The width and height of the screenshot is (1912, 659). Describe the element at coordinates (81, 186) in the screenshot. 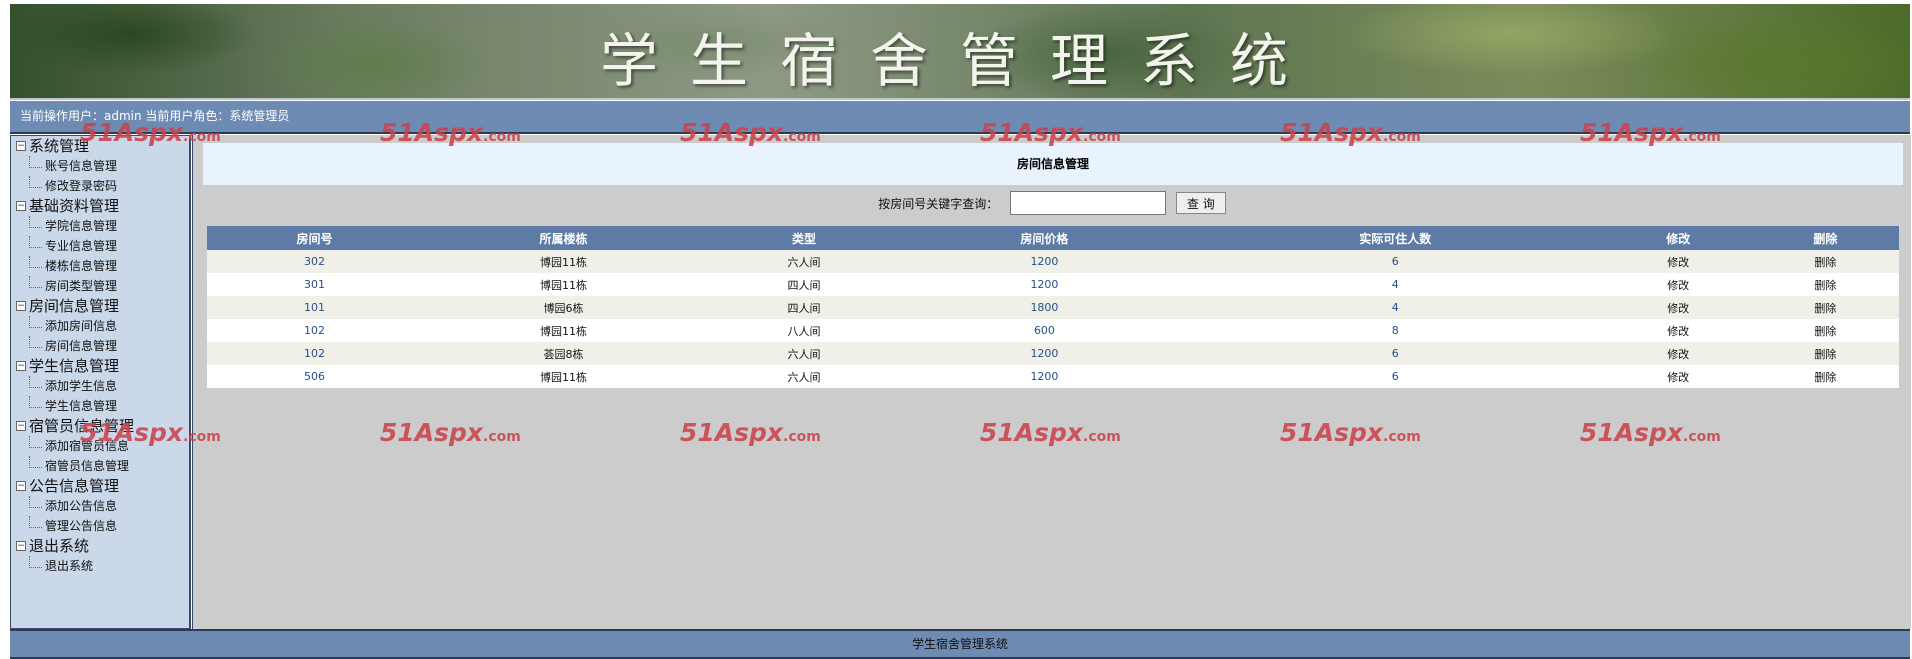

I see `nav-item-label: 修改登录密码` at that location.